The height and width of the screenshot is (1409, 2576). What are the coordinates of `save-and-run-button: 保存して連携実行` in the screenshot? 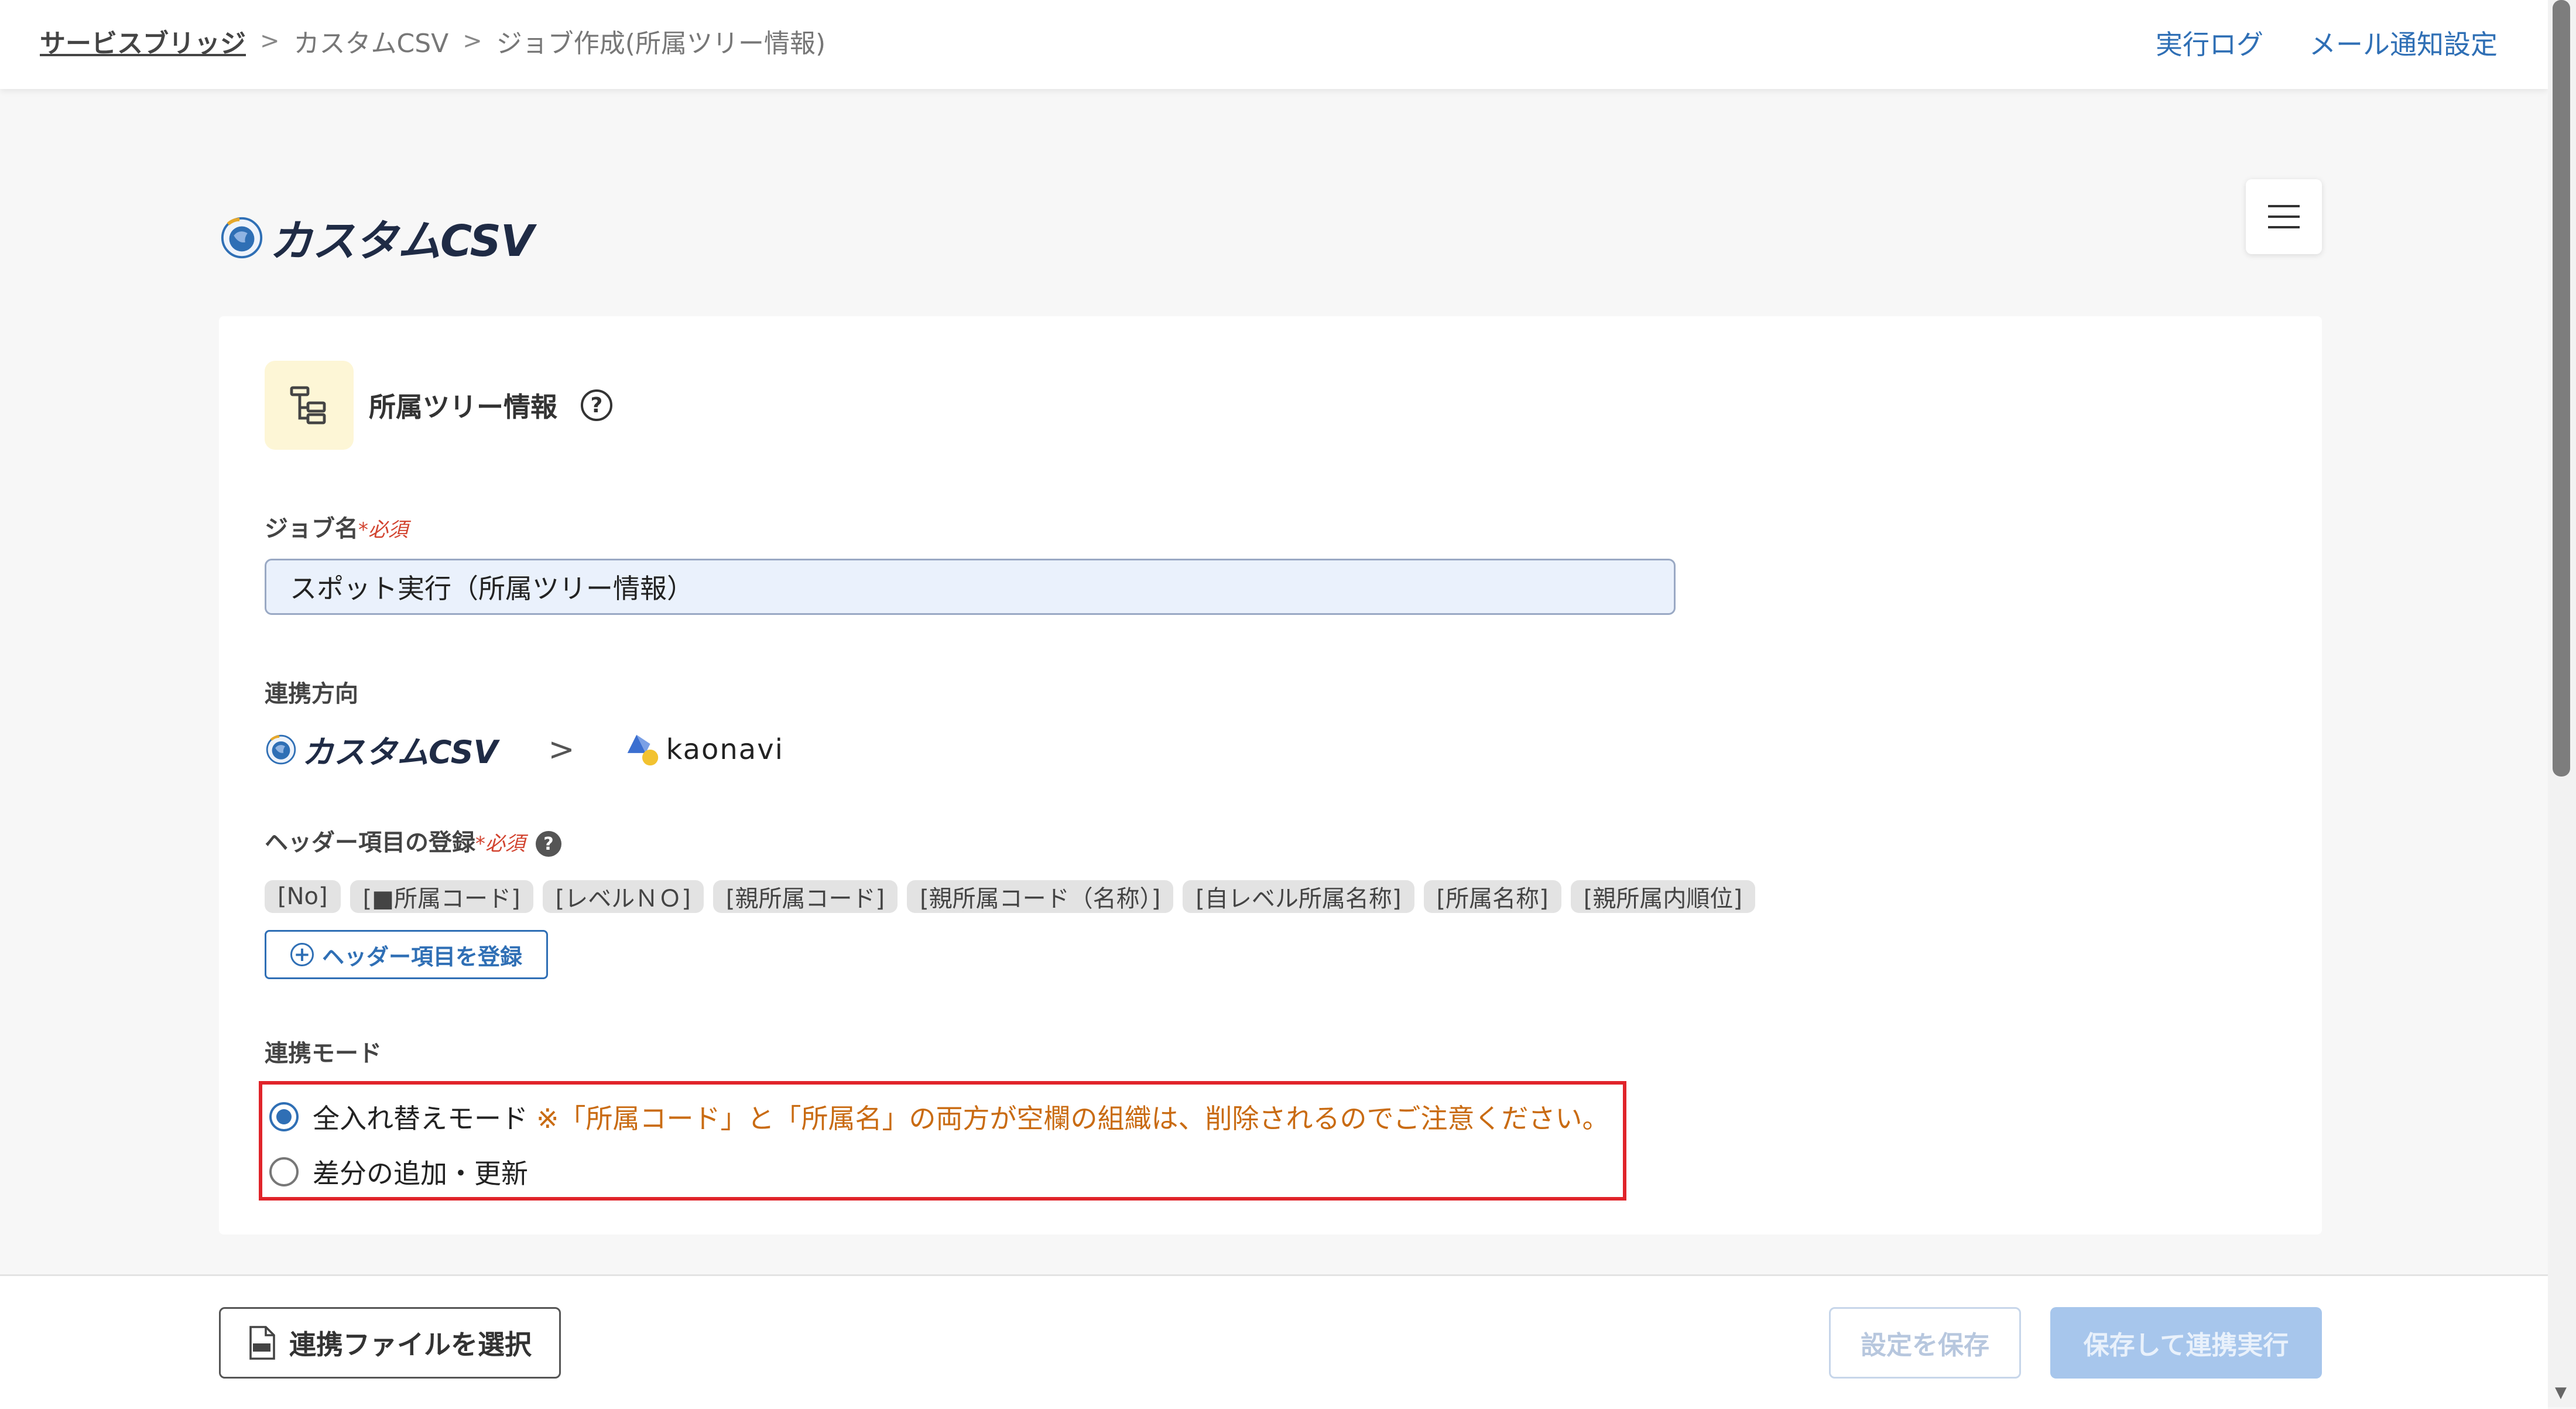 It's located at (2186, 1343).